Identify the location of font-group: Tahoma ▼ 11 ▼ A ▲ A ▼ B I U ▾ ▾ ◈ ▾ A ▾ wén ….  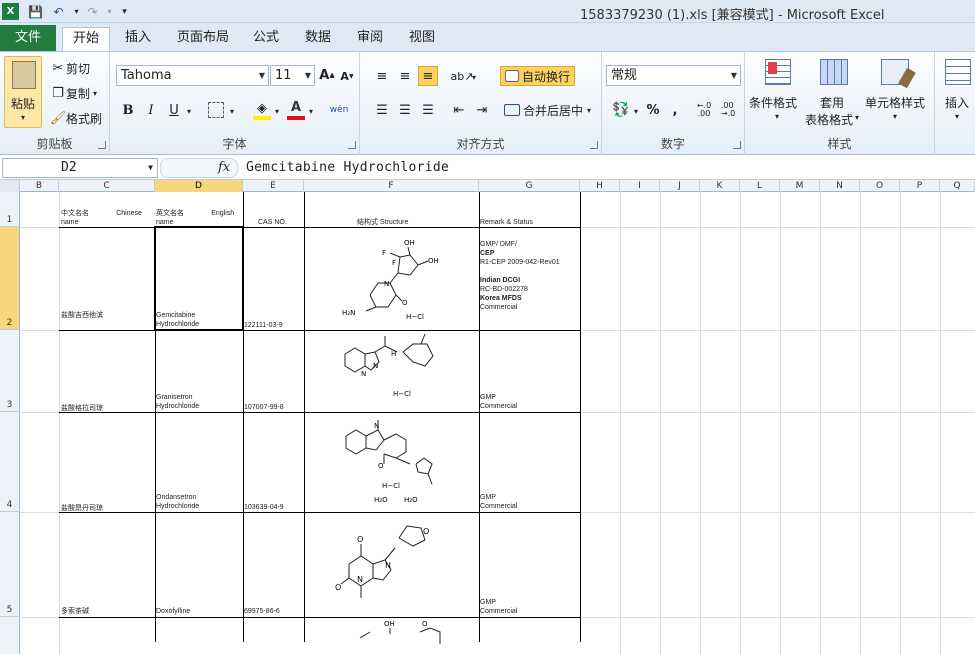
(235, 103).